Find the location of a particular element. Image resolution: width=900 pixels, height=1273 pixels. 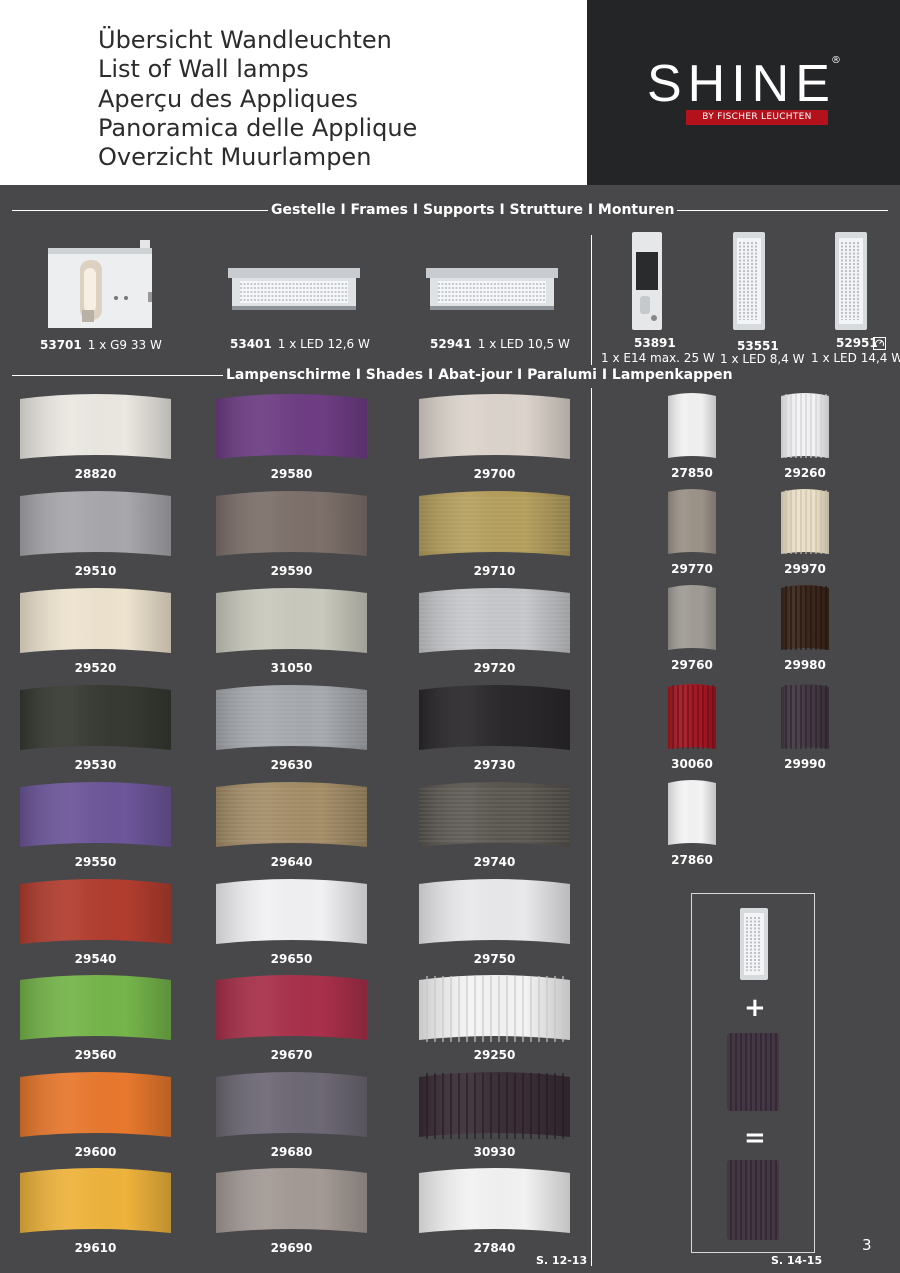

shade-29630-image is located at coordinates (291, 717).